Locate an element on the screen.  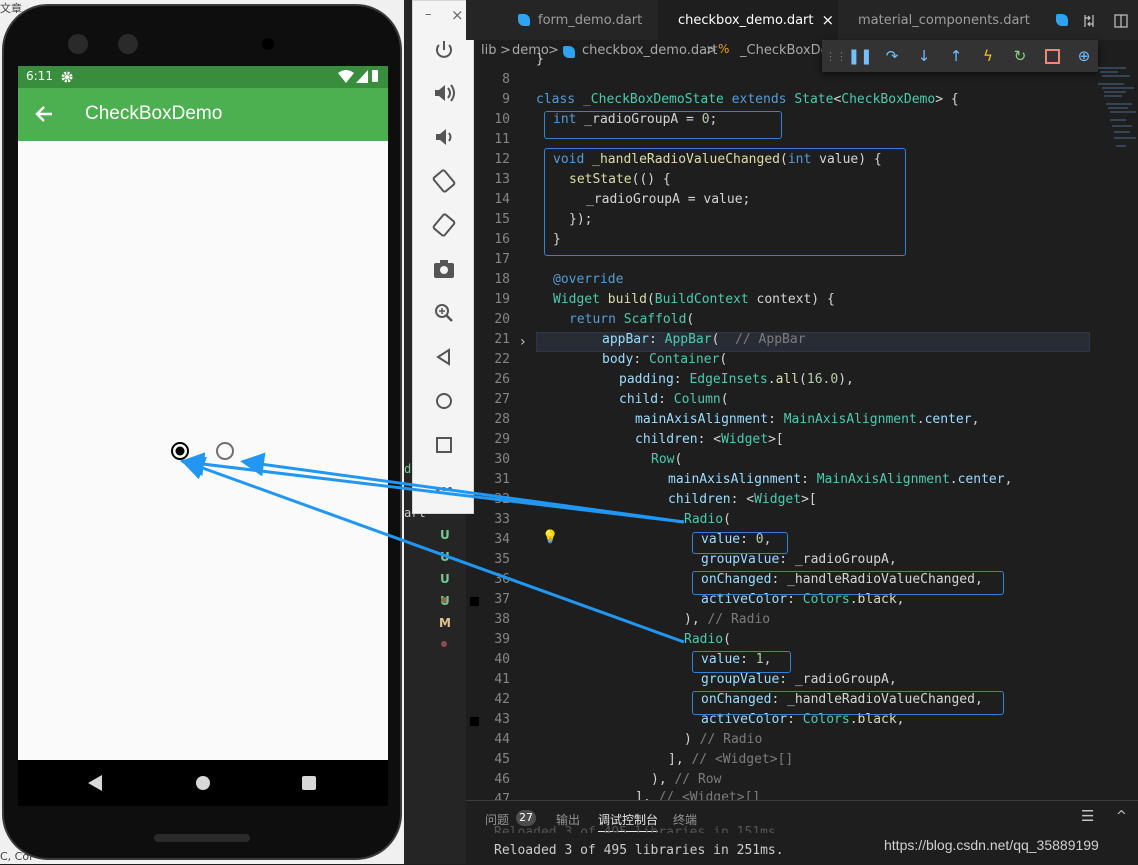
clear-console-icon: ☰ is located at coordinates (1087, 816).